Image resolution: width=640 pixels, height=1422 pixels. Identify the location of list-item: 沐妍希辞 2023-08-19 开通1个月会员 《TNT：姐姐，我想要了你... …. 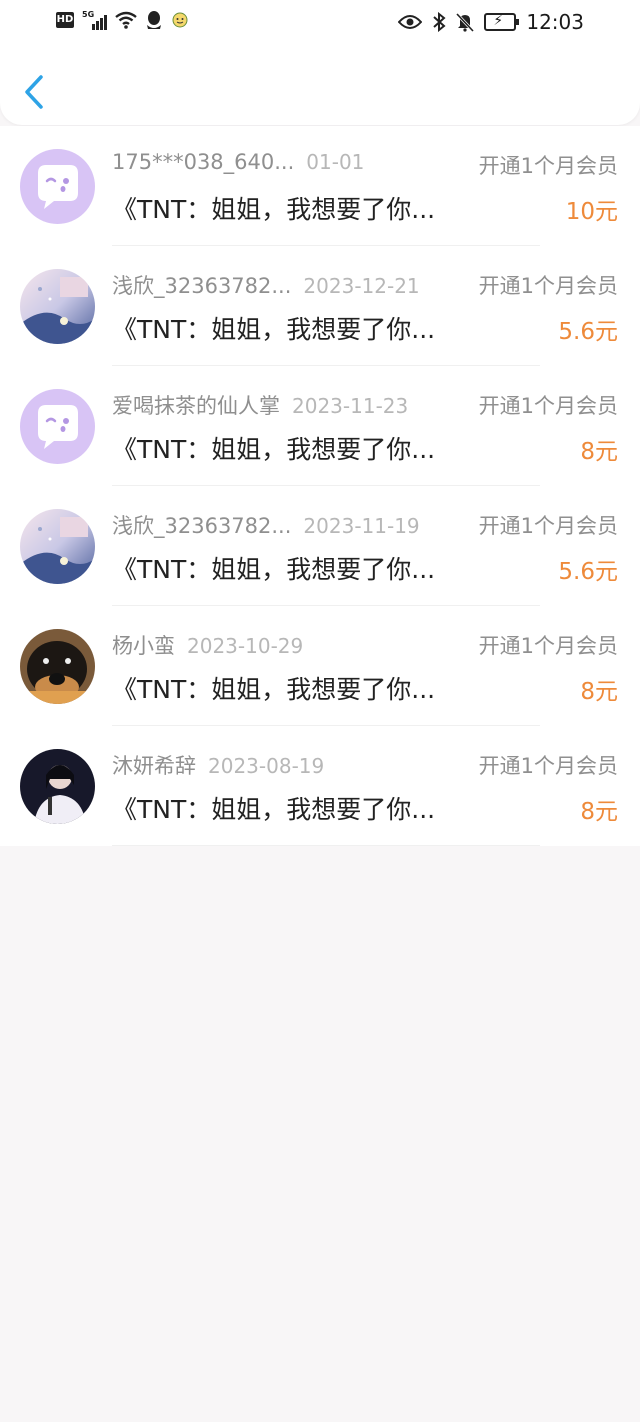
(320, 786).